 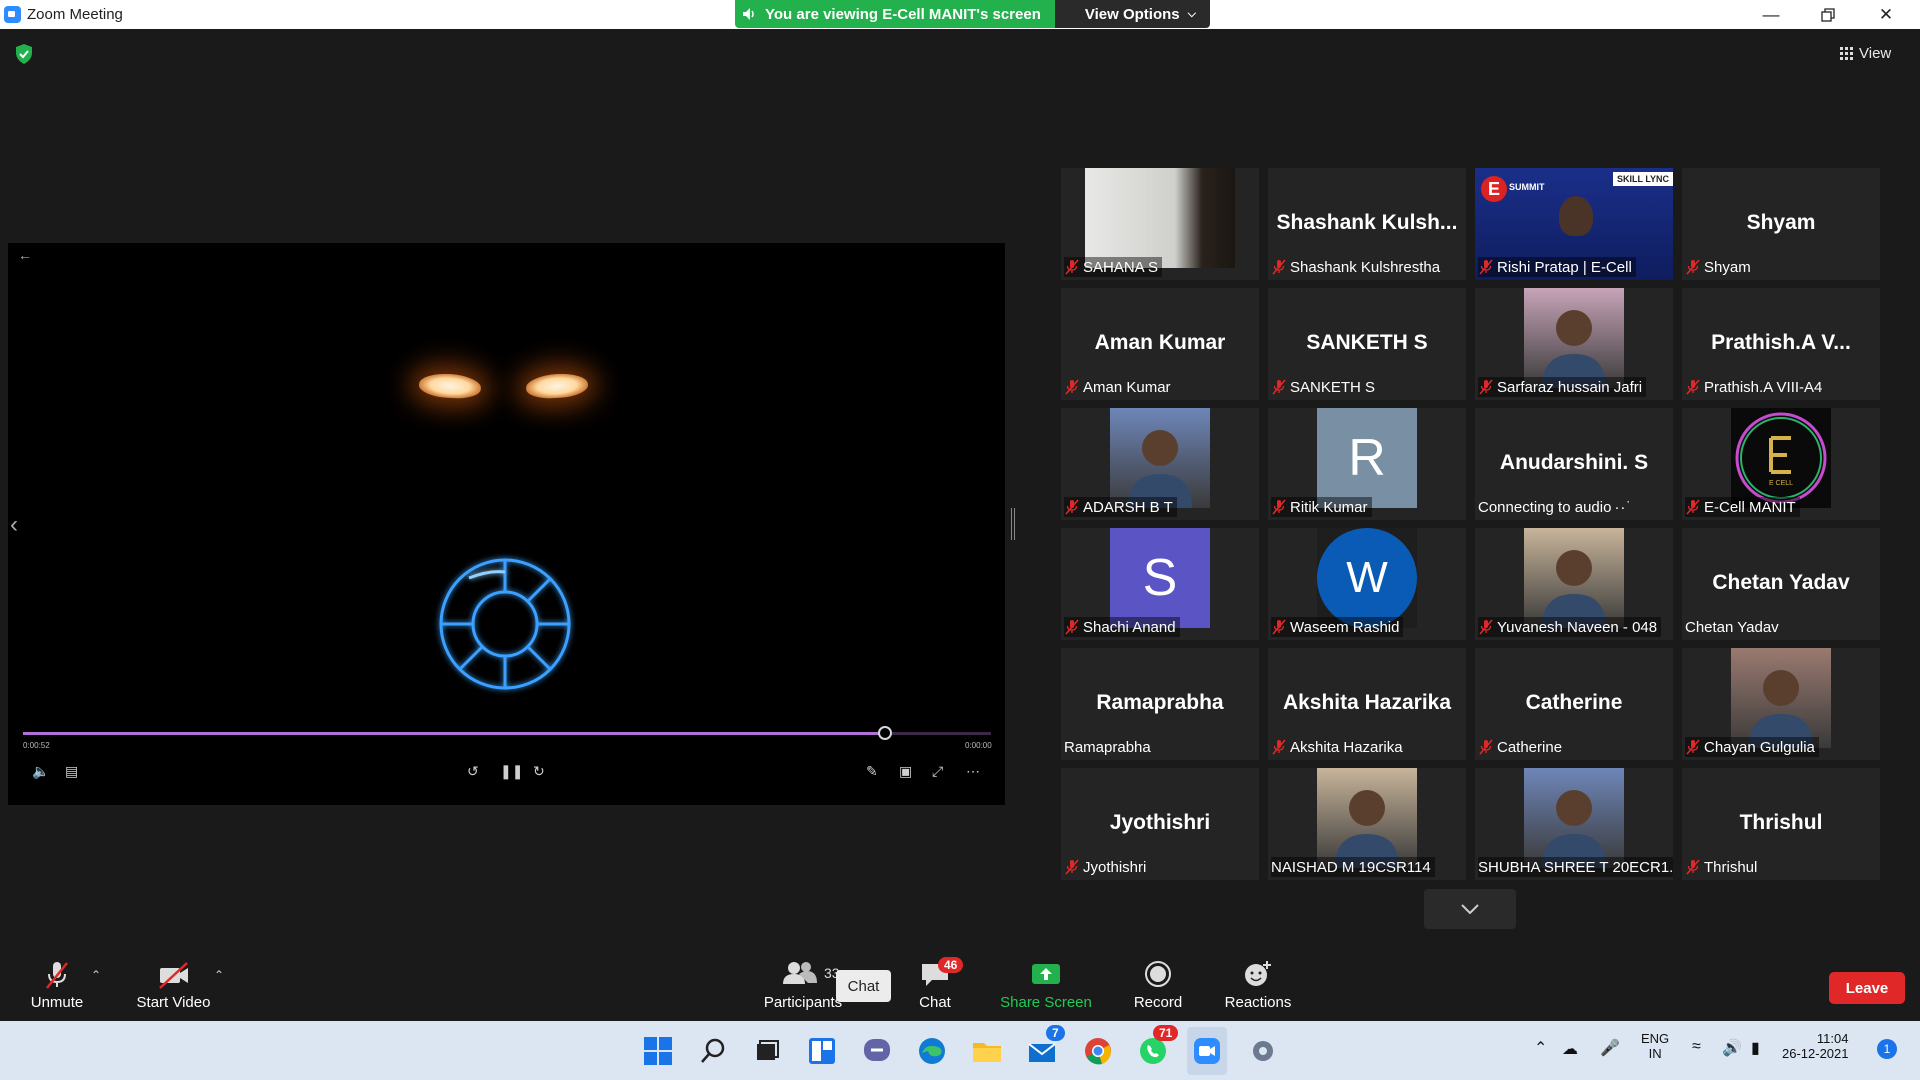 I want to click on restore-icon, so click(x=1828, y=14).